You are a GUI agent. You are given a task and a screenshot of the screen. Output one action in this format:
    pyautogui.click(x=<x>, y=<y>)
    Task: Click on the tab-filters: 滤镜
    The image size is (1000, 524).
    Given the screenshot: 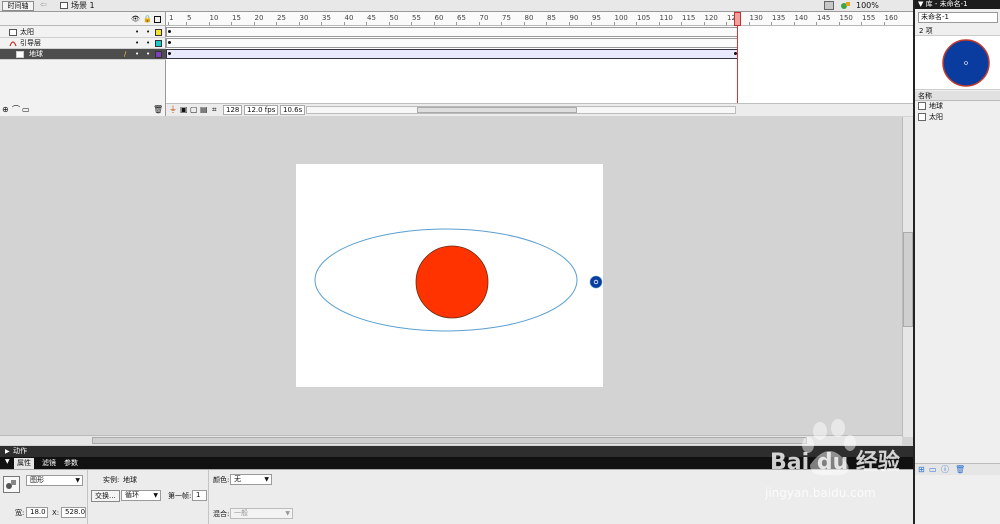 What is the action you would take?
    pyautogui.click(x=49, y=463)
    